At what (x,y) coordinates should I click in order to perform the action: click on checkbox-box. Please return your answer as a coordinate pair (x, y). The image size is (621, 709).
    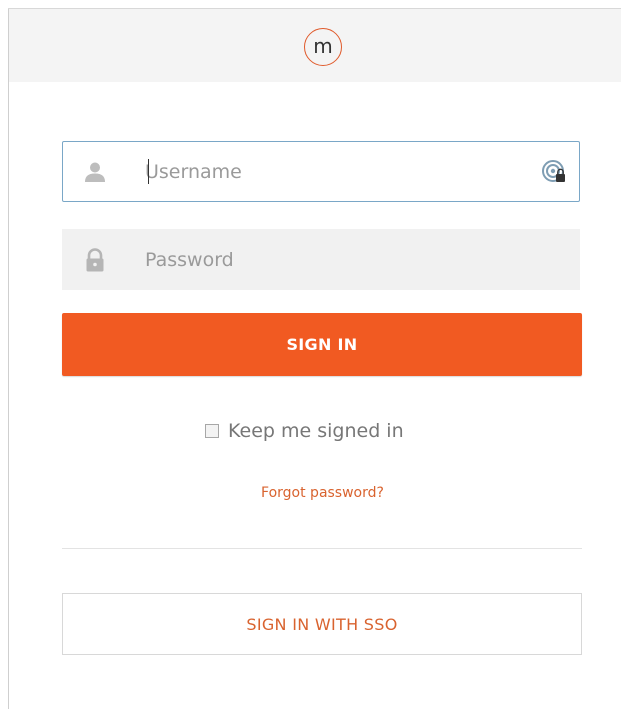
    Looking at the image, I should click on (212, 431).